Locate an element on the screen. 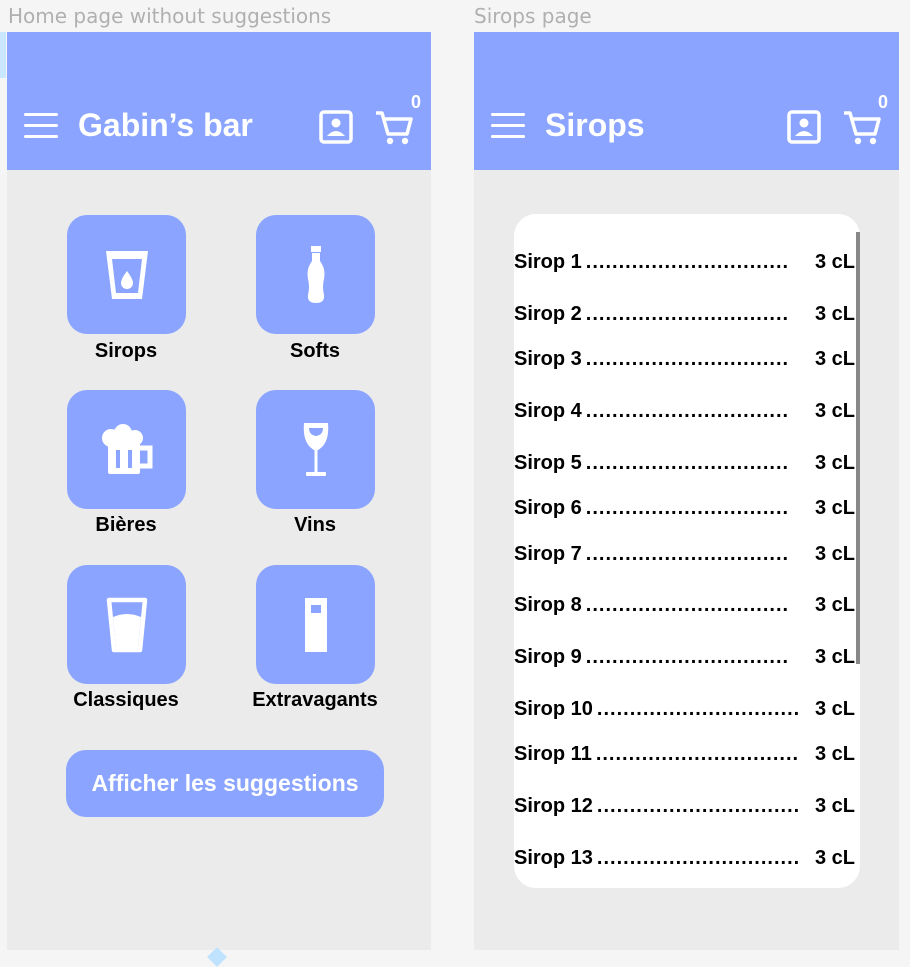  category-tile-bieres is located at coordinates (126, 449).